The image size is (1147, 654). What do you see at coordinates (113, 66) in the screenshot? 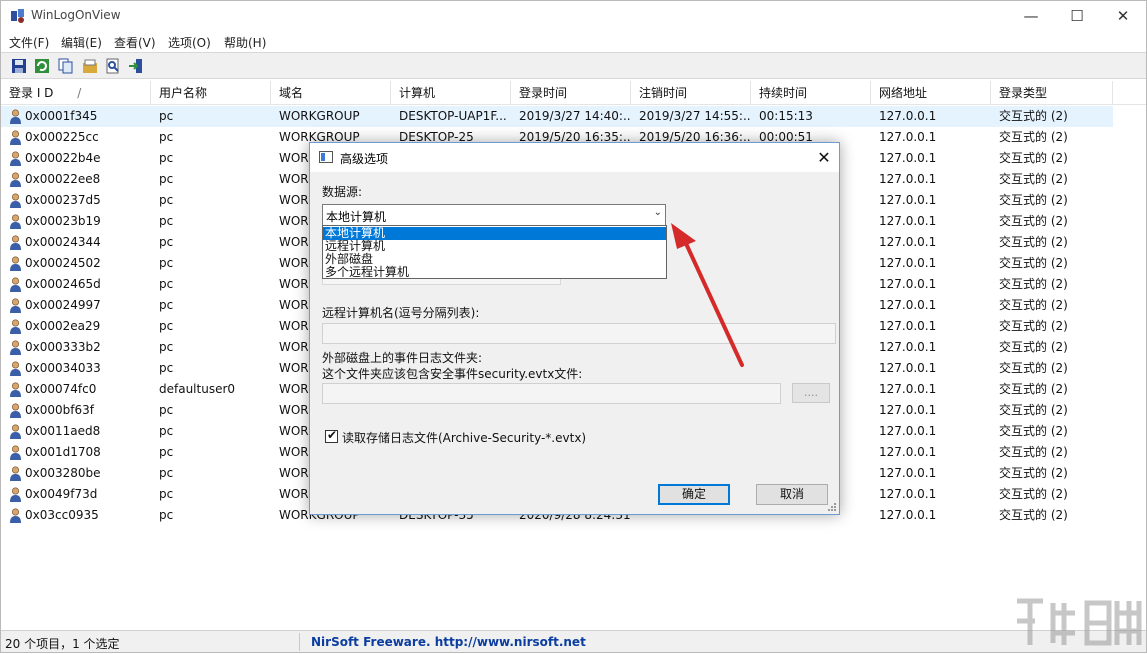
I see `find-icon` at bounding box center [113, 66].